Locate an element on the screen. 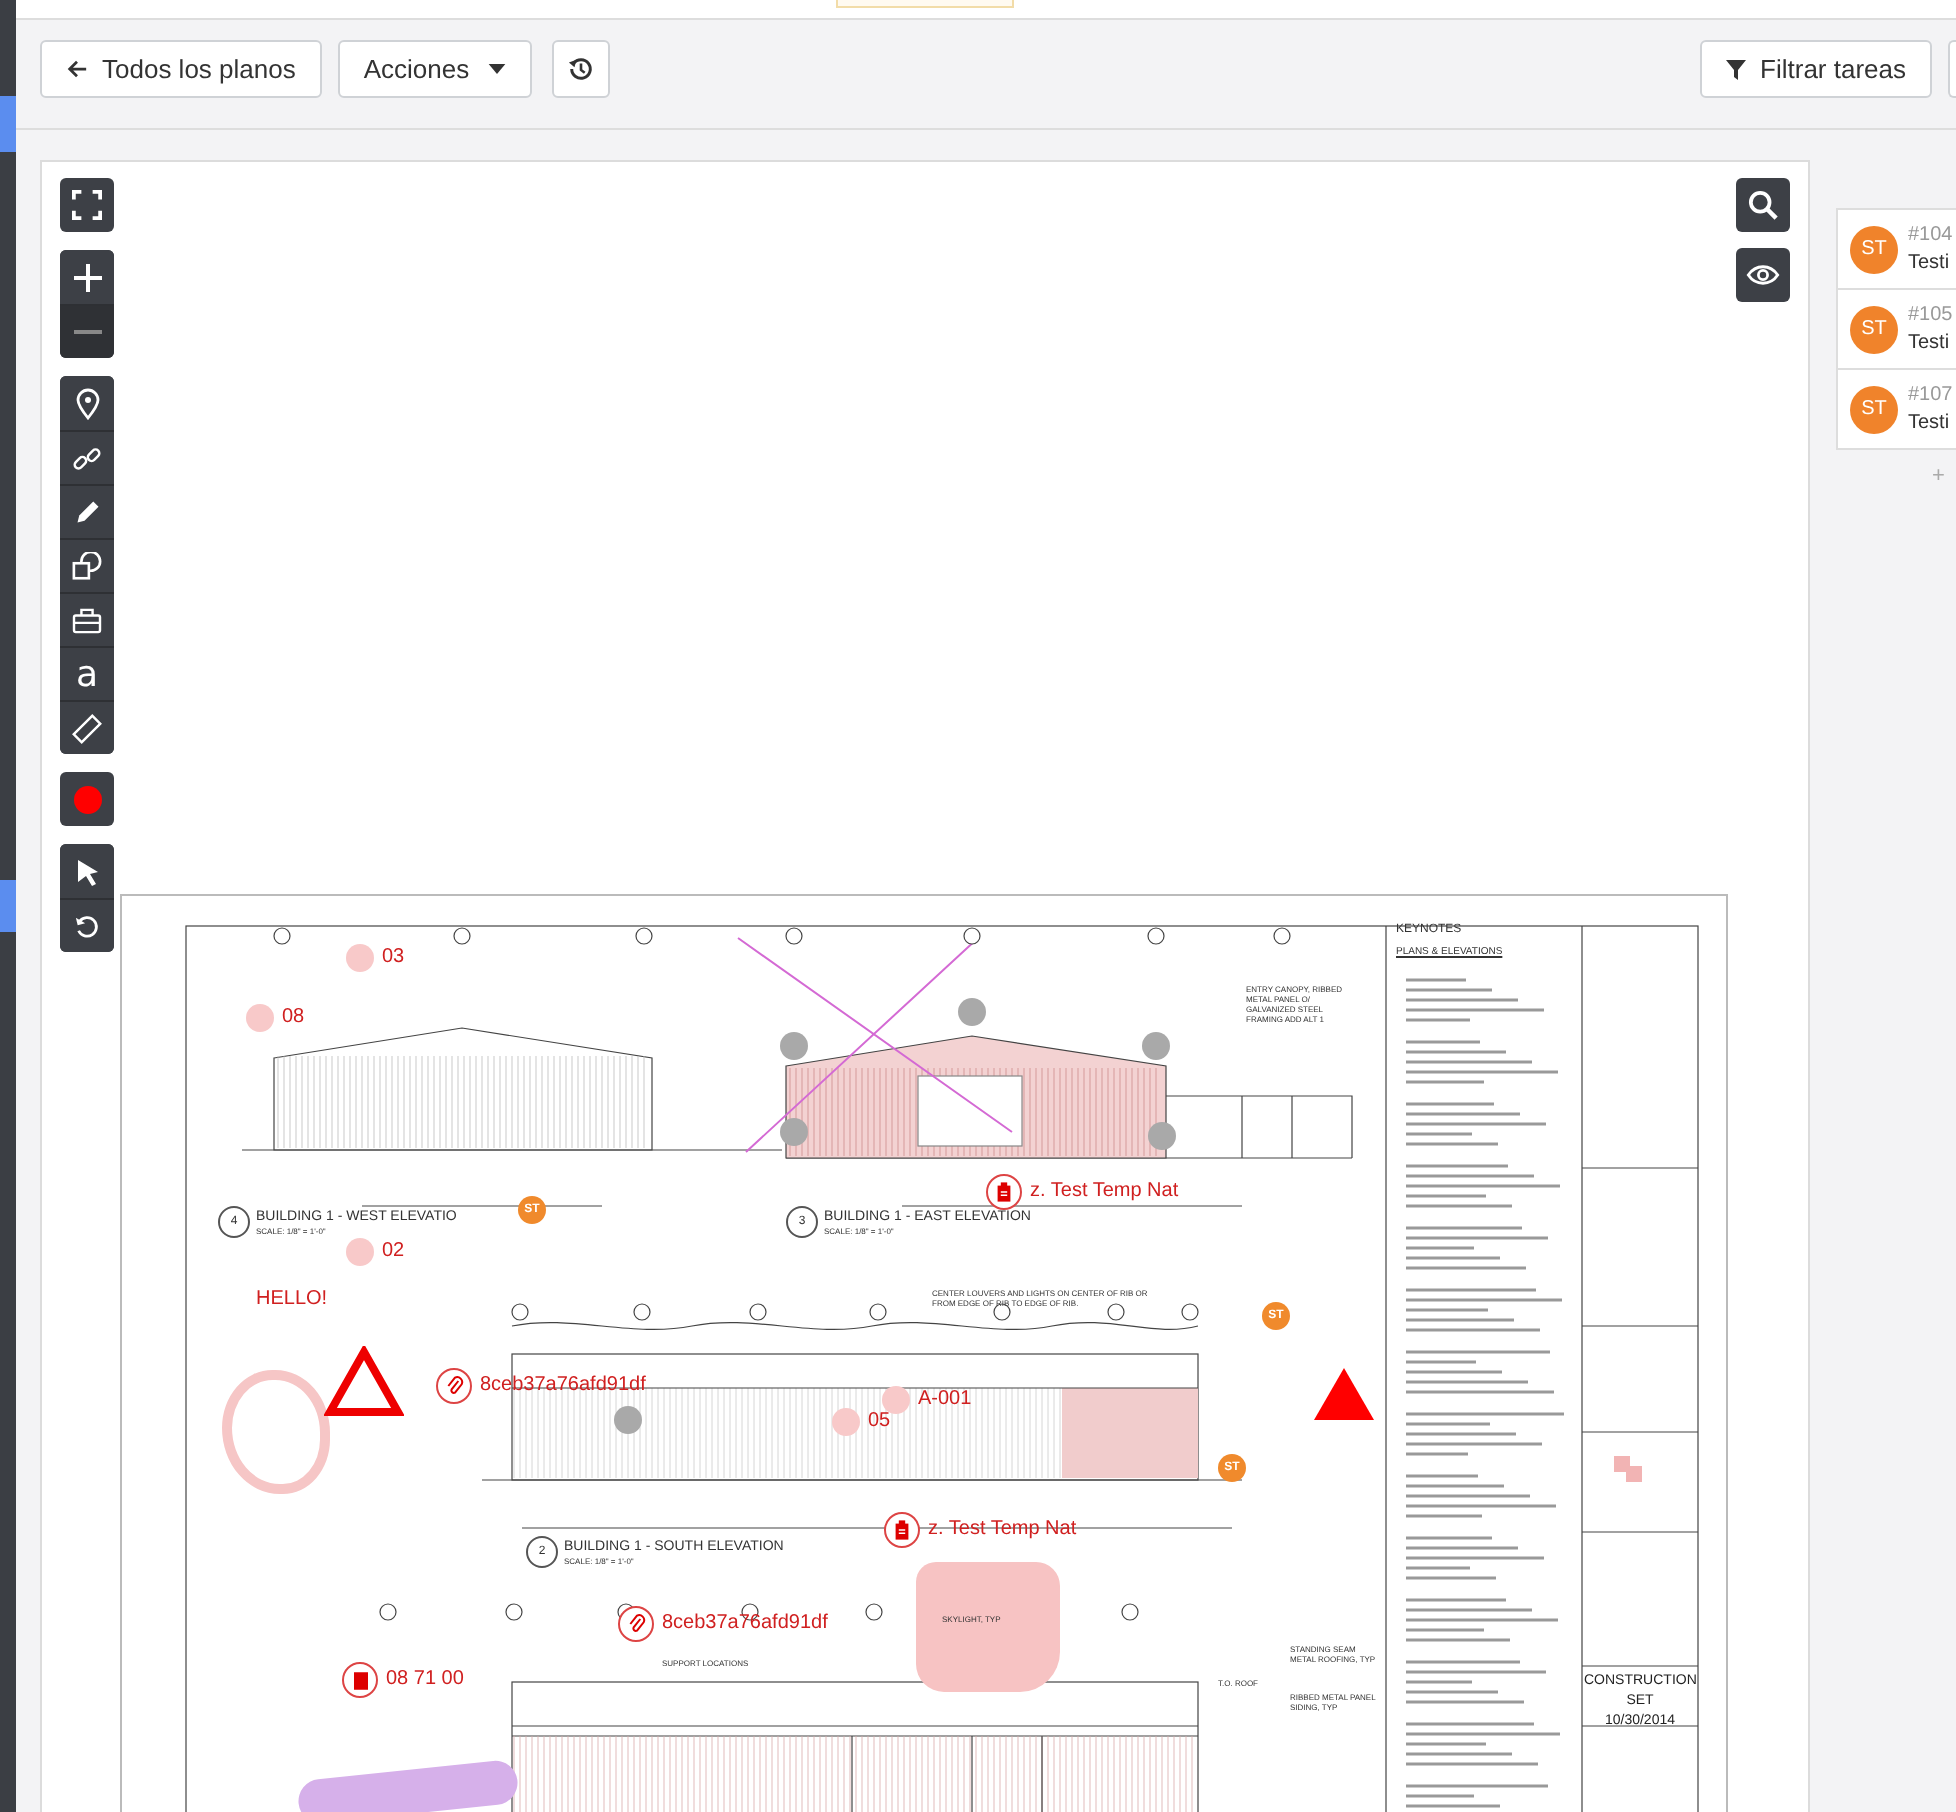 Image resolution: width=1956 pixels, height=1812 pixels. zoom-out-tool is located at coordinates (87, 331).